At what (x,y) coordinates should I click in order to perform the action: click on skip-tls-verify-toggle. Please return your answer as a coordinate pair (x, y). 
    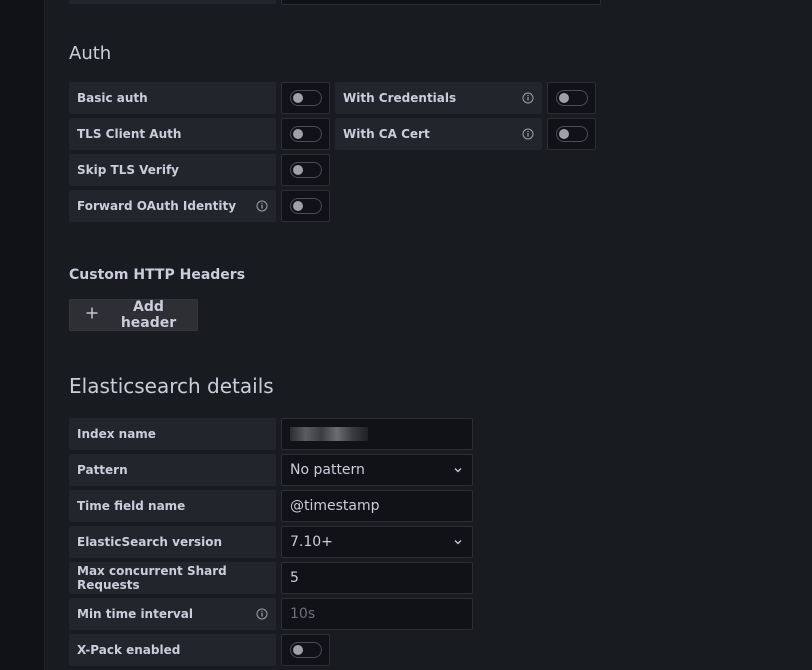
    Looking at the image, I should click on (305, 170).